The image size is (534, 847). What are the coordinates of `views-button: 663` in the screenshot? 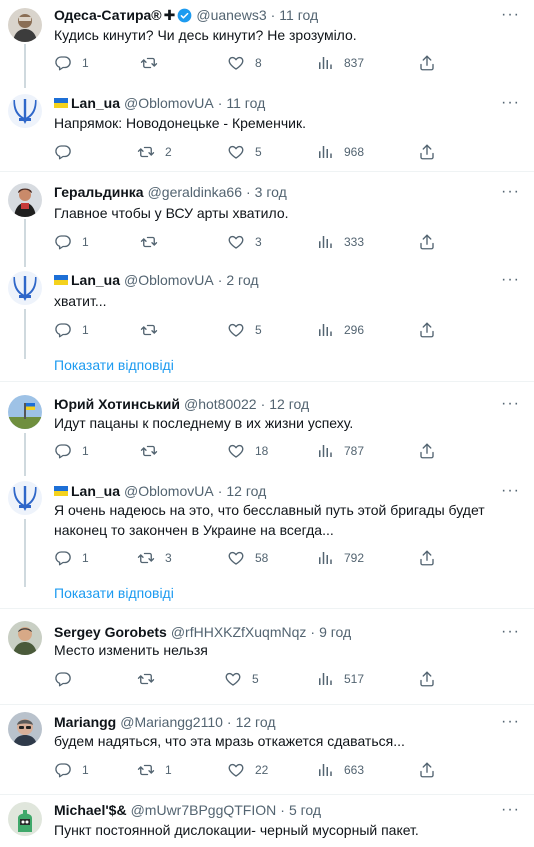 It's located at (340, 770).